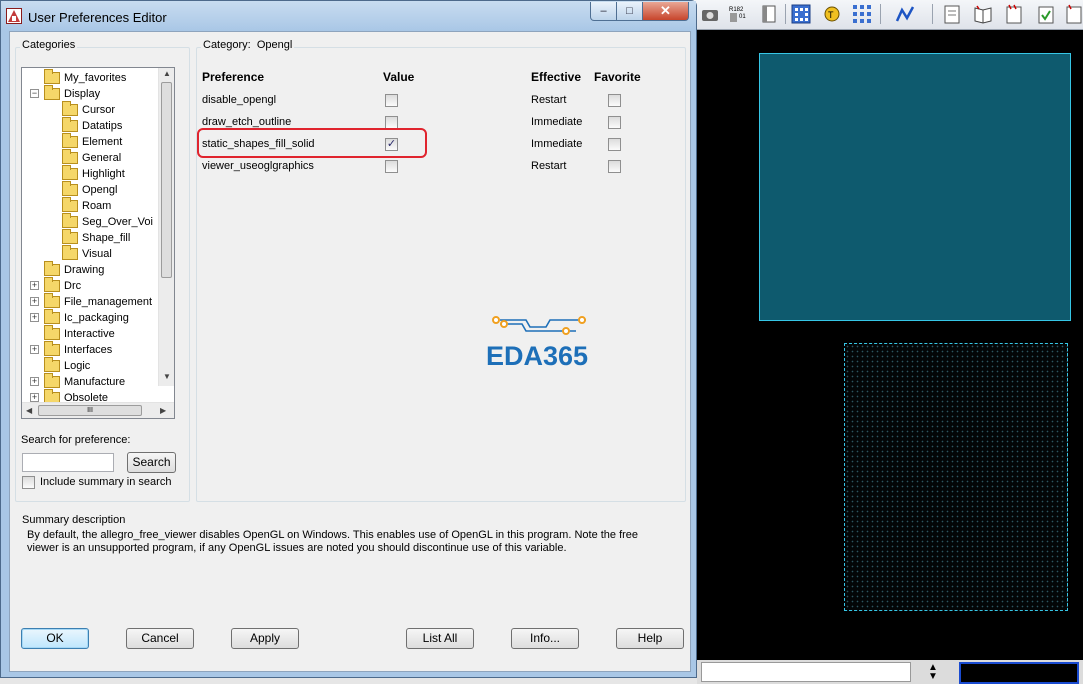  I want to click on preference-name: draw_etch_outline, so click(247, 122).